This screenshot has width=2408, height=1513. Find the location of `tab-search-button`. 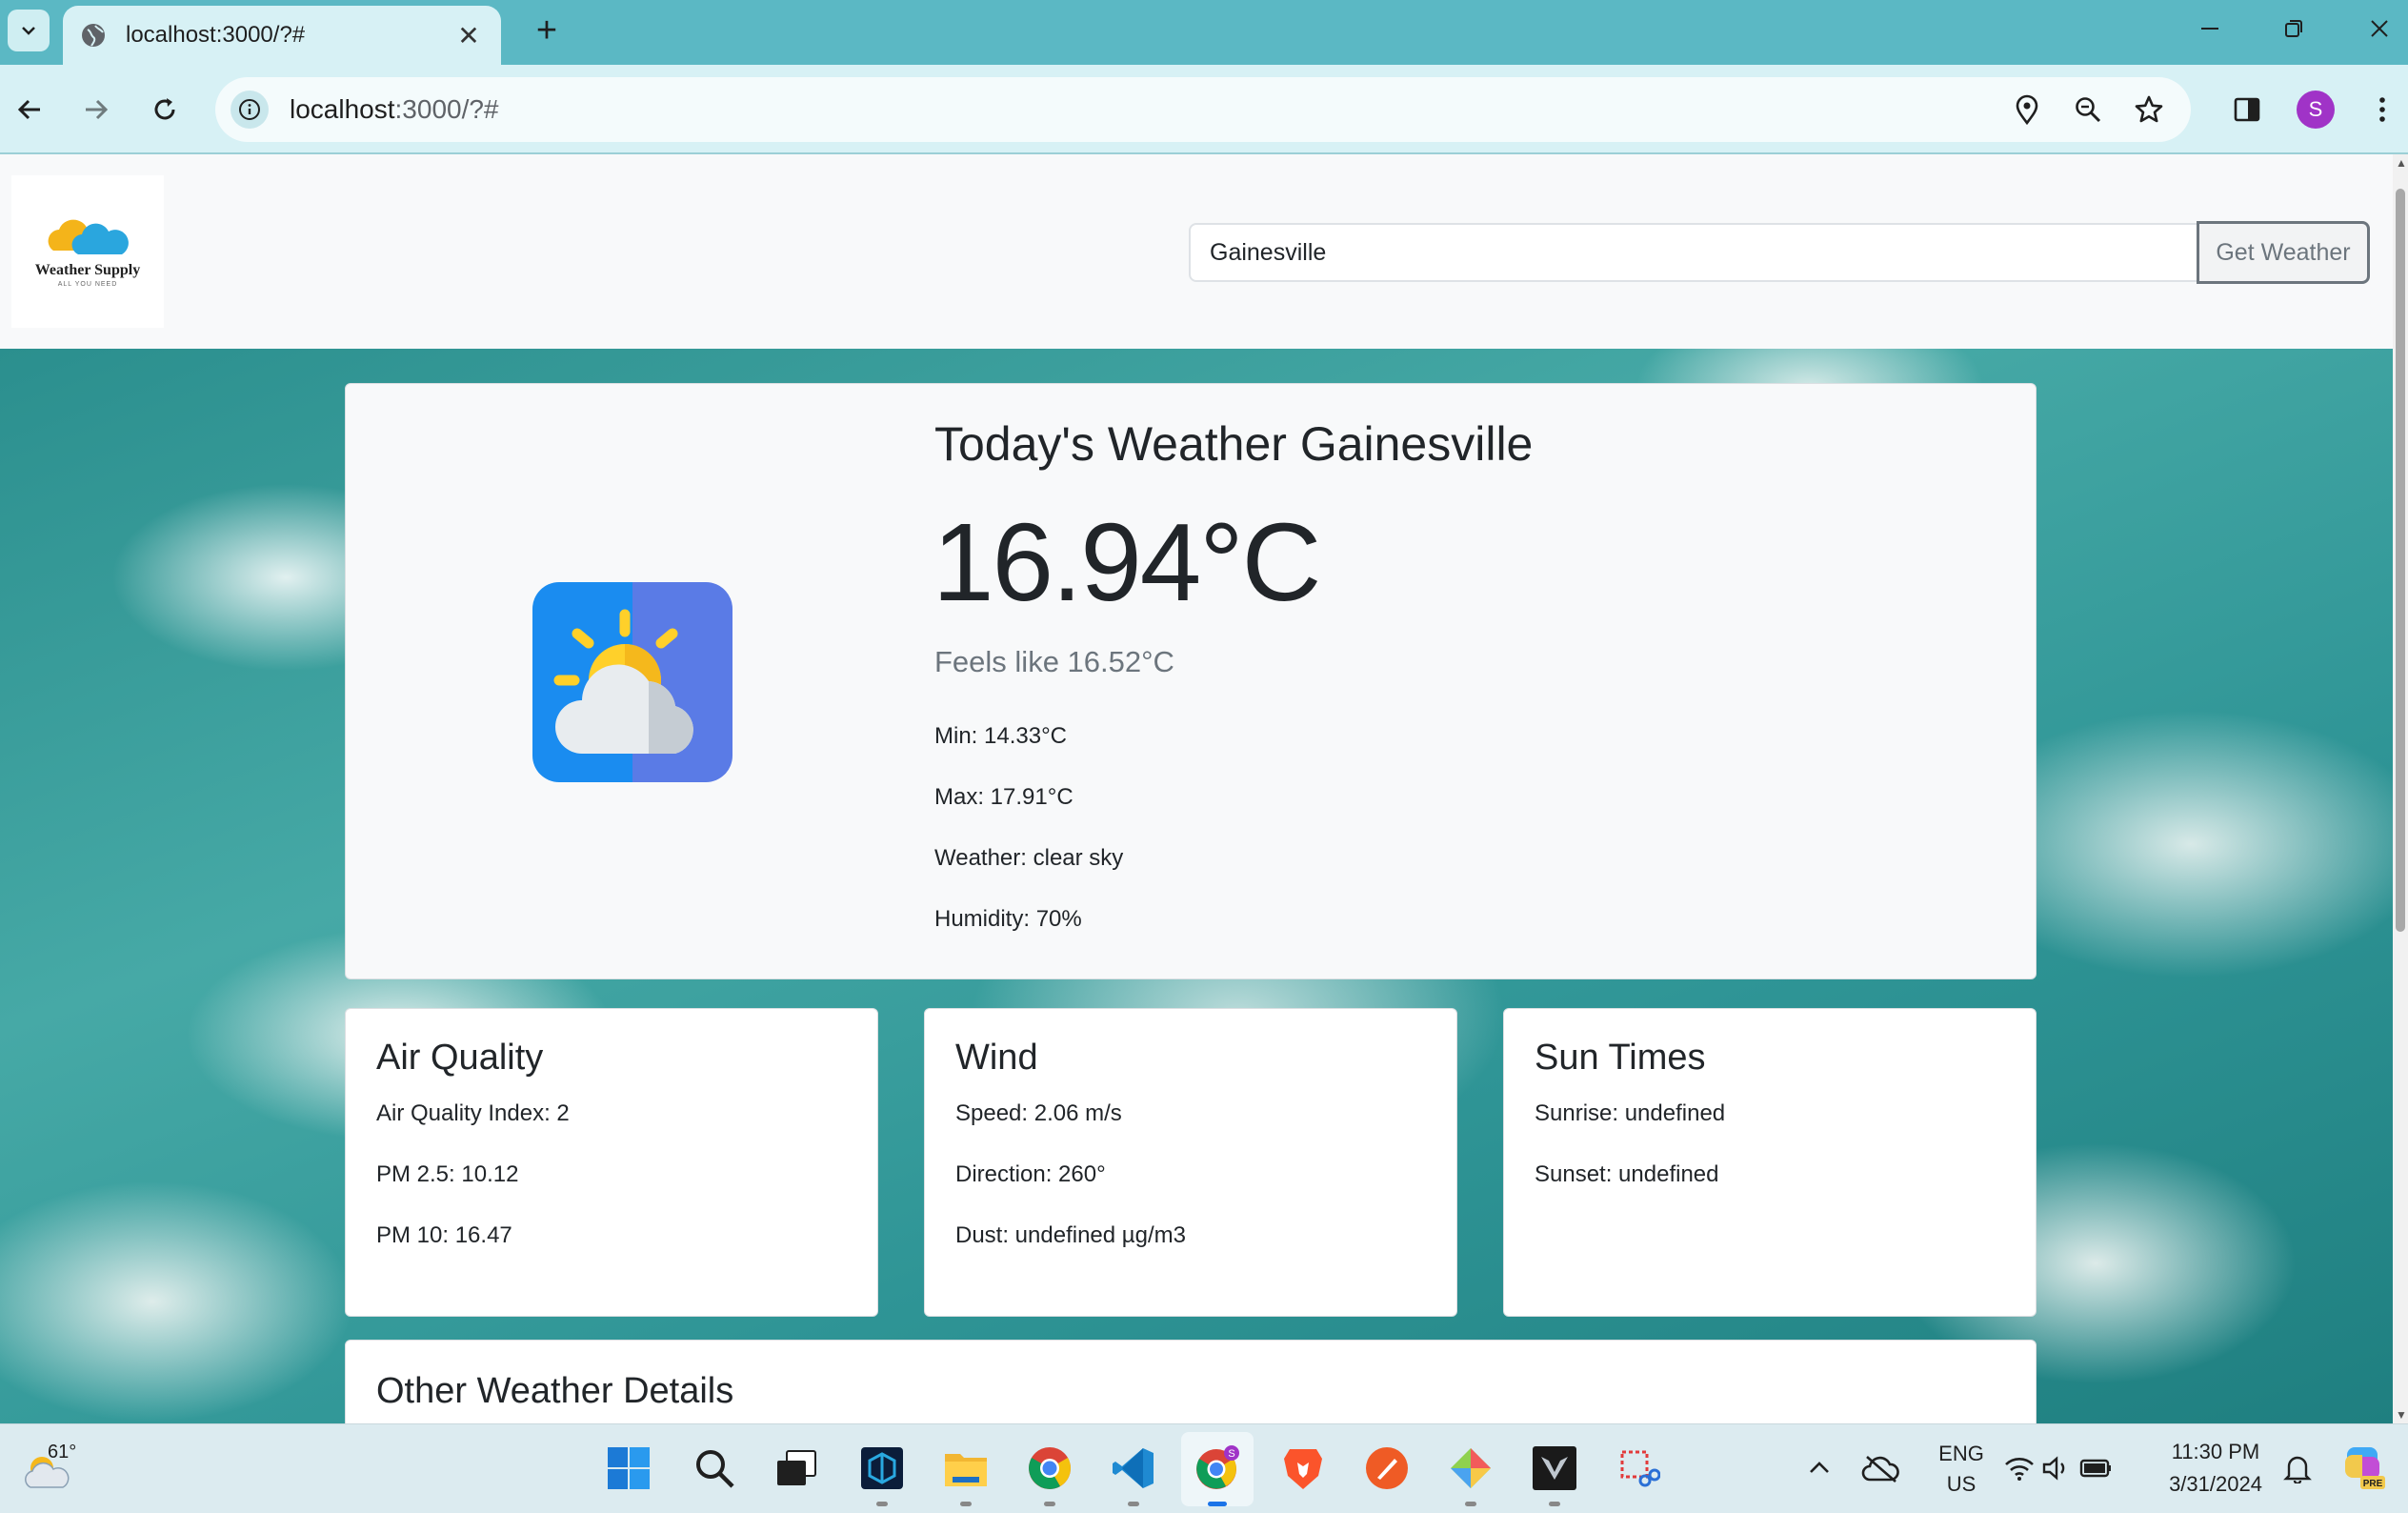

tab-search-button is located at coordinates (29, 30).